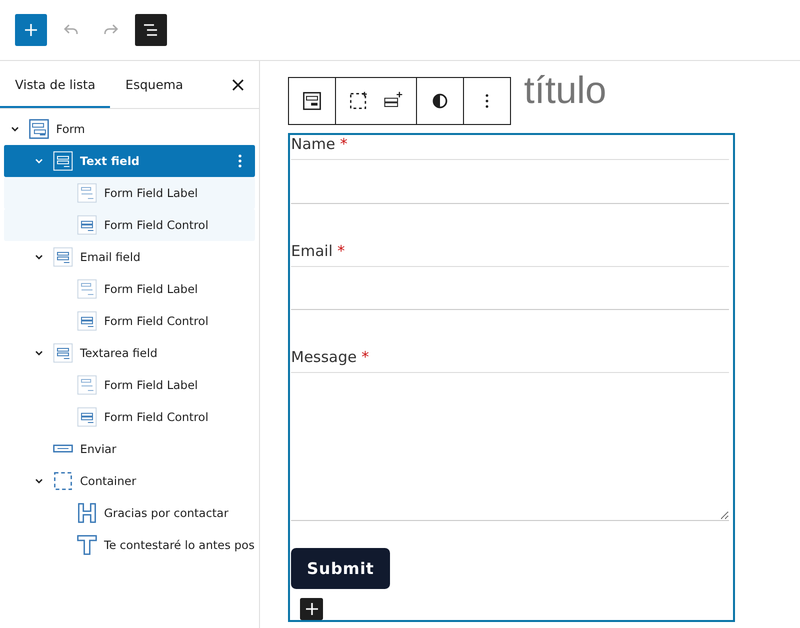 Image resolution: width=800 pixels, height=628 pixels. What do you see at coordinates (63, 481) in the screenshot?
I see `dashed-box-icon` at bounding box center [63, 481].